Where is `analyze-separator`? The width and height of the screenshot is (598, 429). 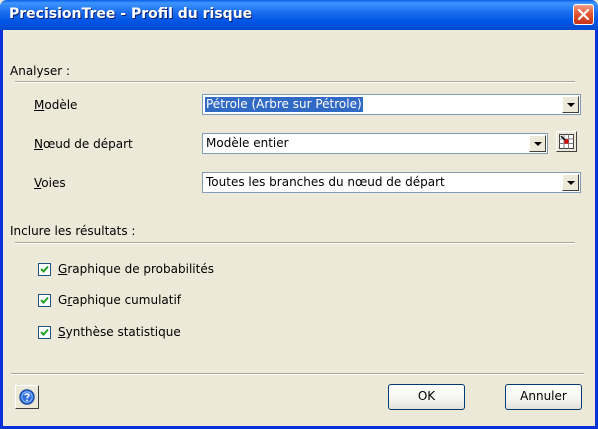
analyze-separator is located at coordinates (295, 82).